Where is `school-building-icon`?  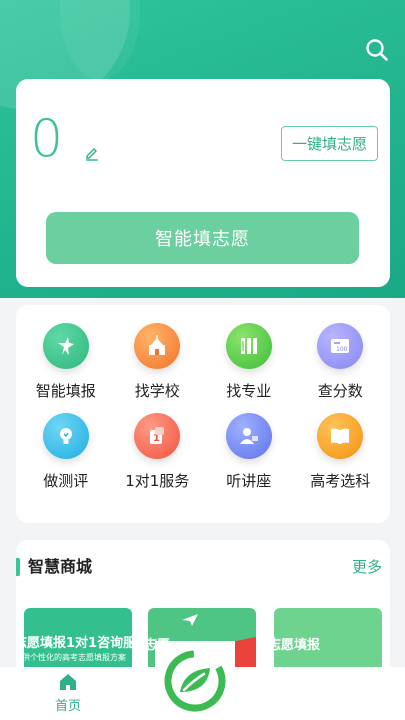 school-building-icon is located at coordinates (157, 346).